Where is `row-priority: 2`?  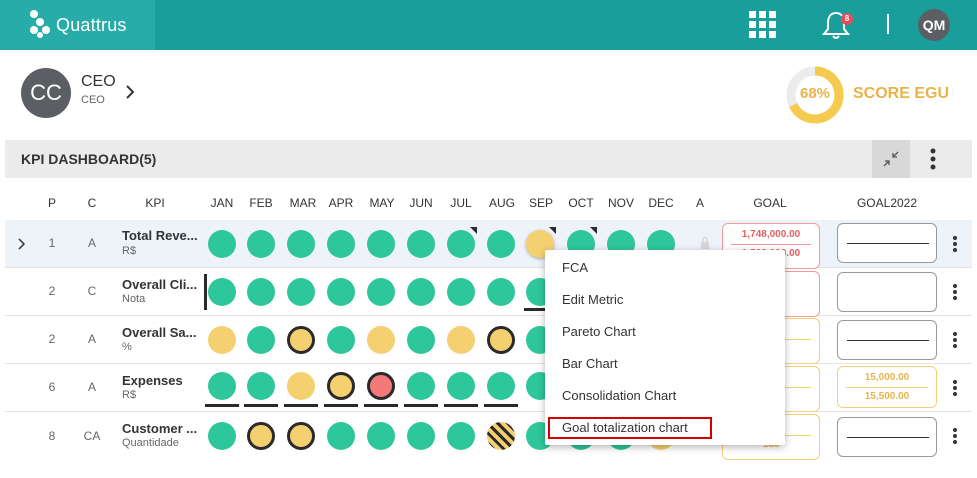 row-priority: 2 is located at coordinates (52, 291).